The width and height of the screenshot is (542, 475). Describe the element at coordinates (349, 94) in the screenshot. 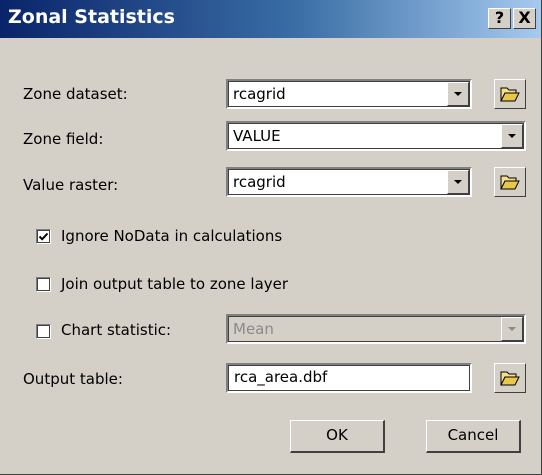

I see `zone-dataset-combo: rcagrid` at that location.